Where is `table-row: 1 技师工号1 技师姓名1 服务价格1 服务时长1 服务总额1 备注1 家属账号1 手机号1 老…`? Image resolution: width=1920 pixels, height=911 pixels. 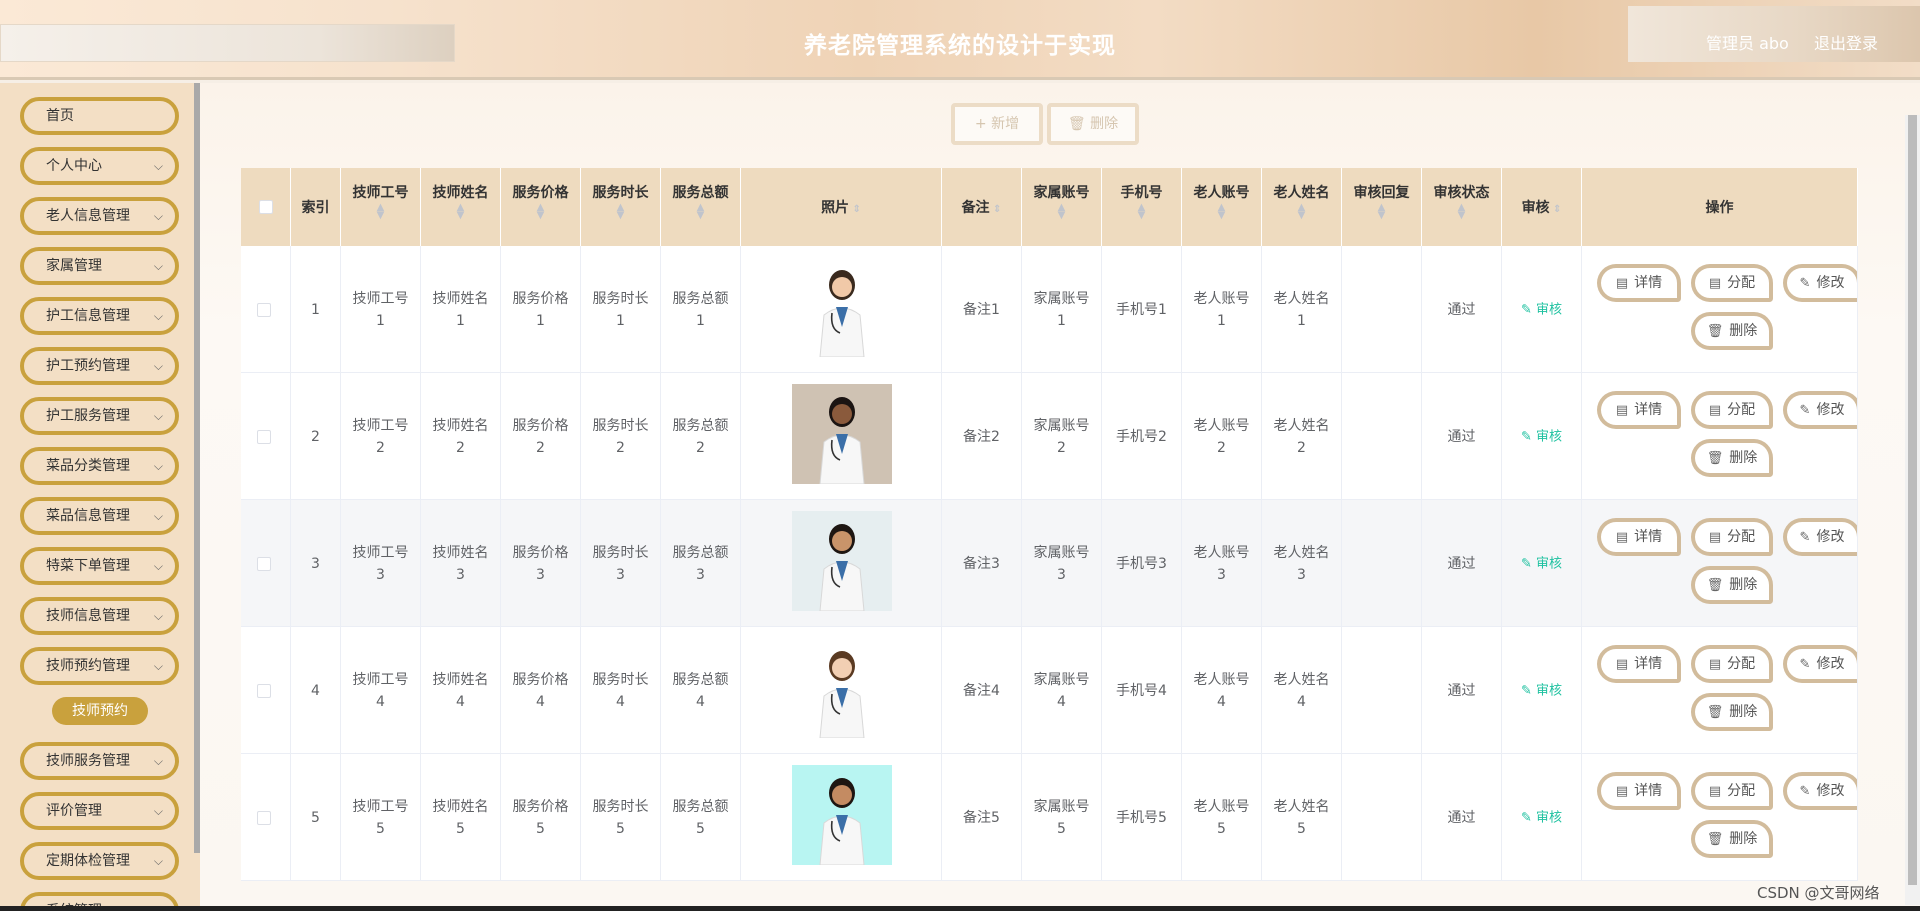
table-row: 1 技师工号1 技师姓名1 服务价格1 服务时长1 服务总额1 备注1 家属账号1 手机号1 老… is located at coordinates (1049, 309).